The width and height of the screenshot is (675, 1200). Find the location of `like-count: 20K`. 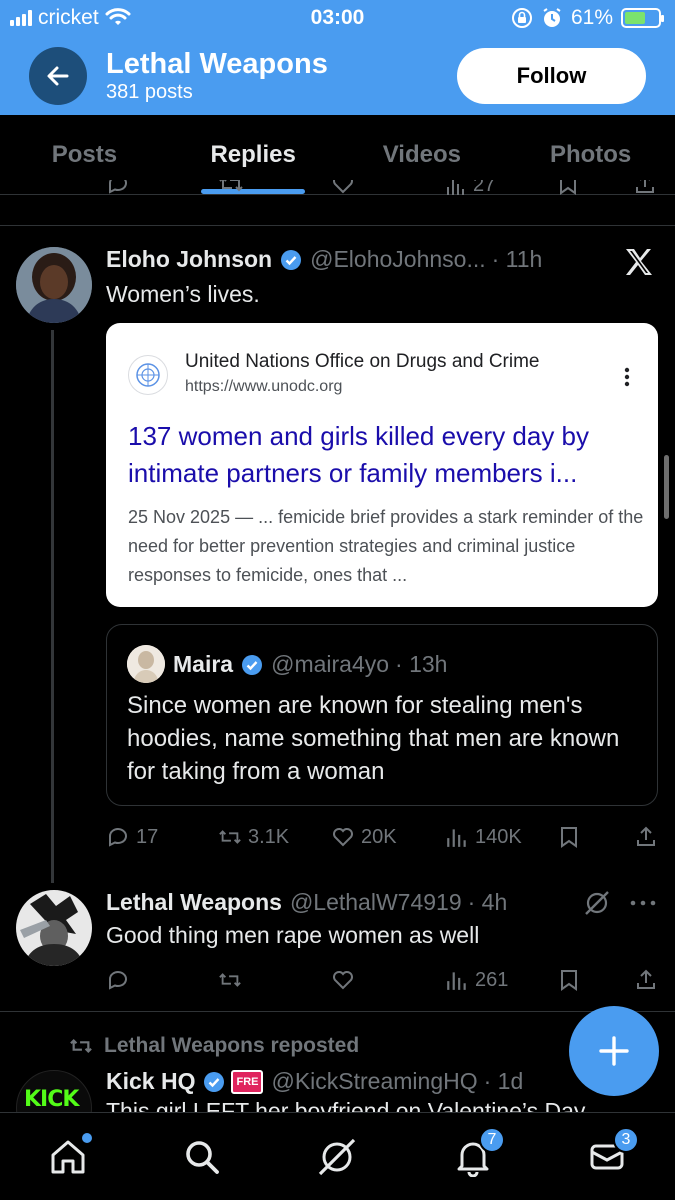

like-count: 20K is located at coordinates (379, 836).